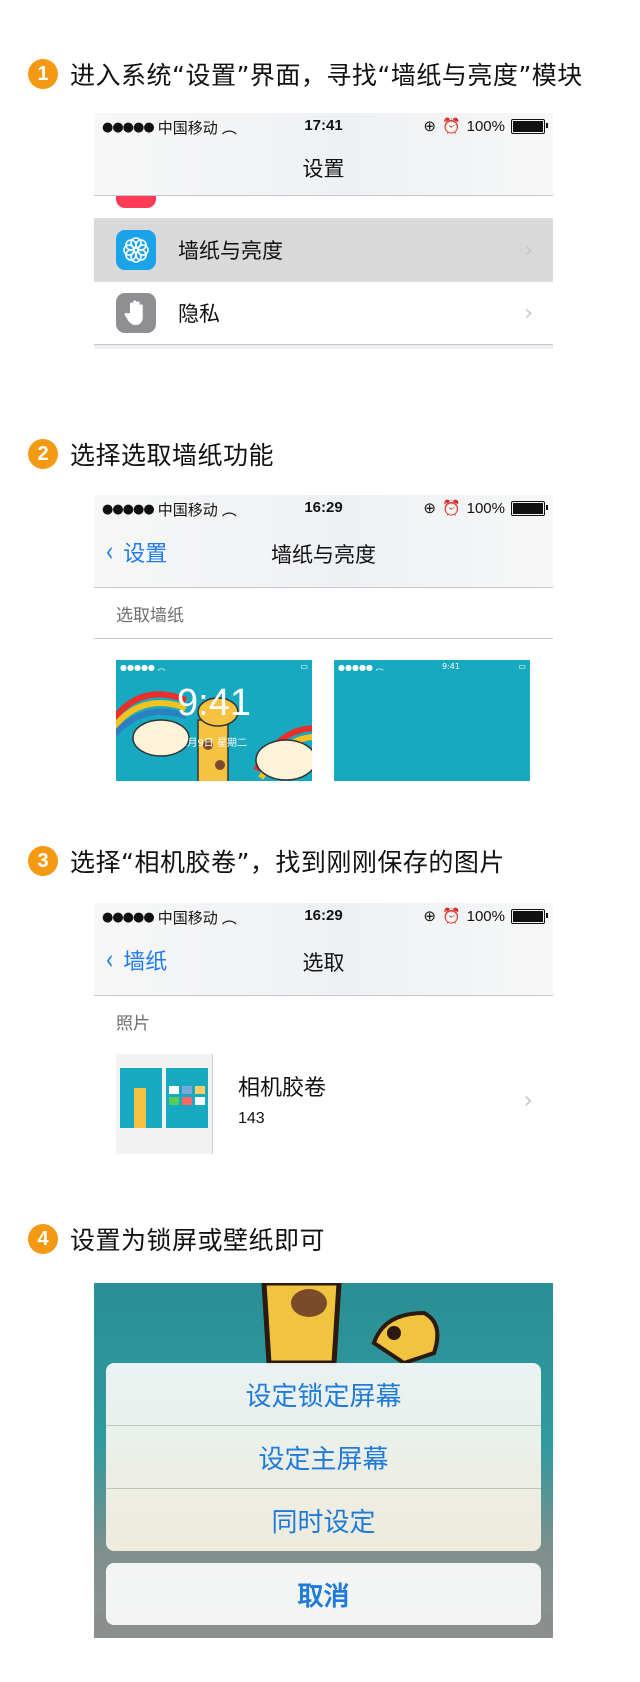  Describe the element at coordinates (323, 207) in the screenshot. I see `list-item-partial` at that location.